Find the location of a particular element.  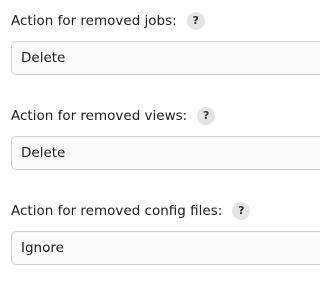

removed-views-select-value: Delete is located at coordinates (43, 153).